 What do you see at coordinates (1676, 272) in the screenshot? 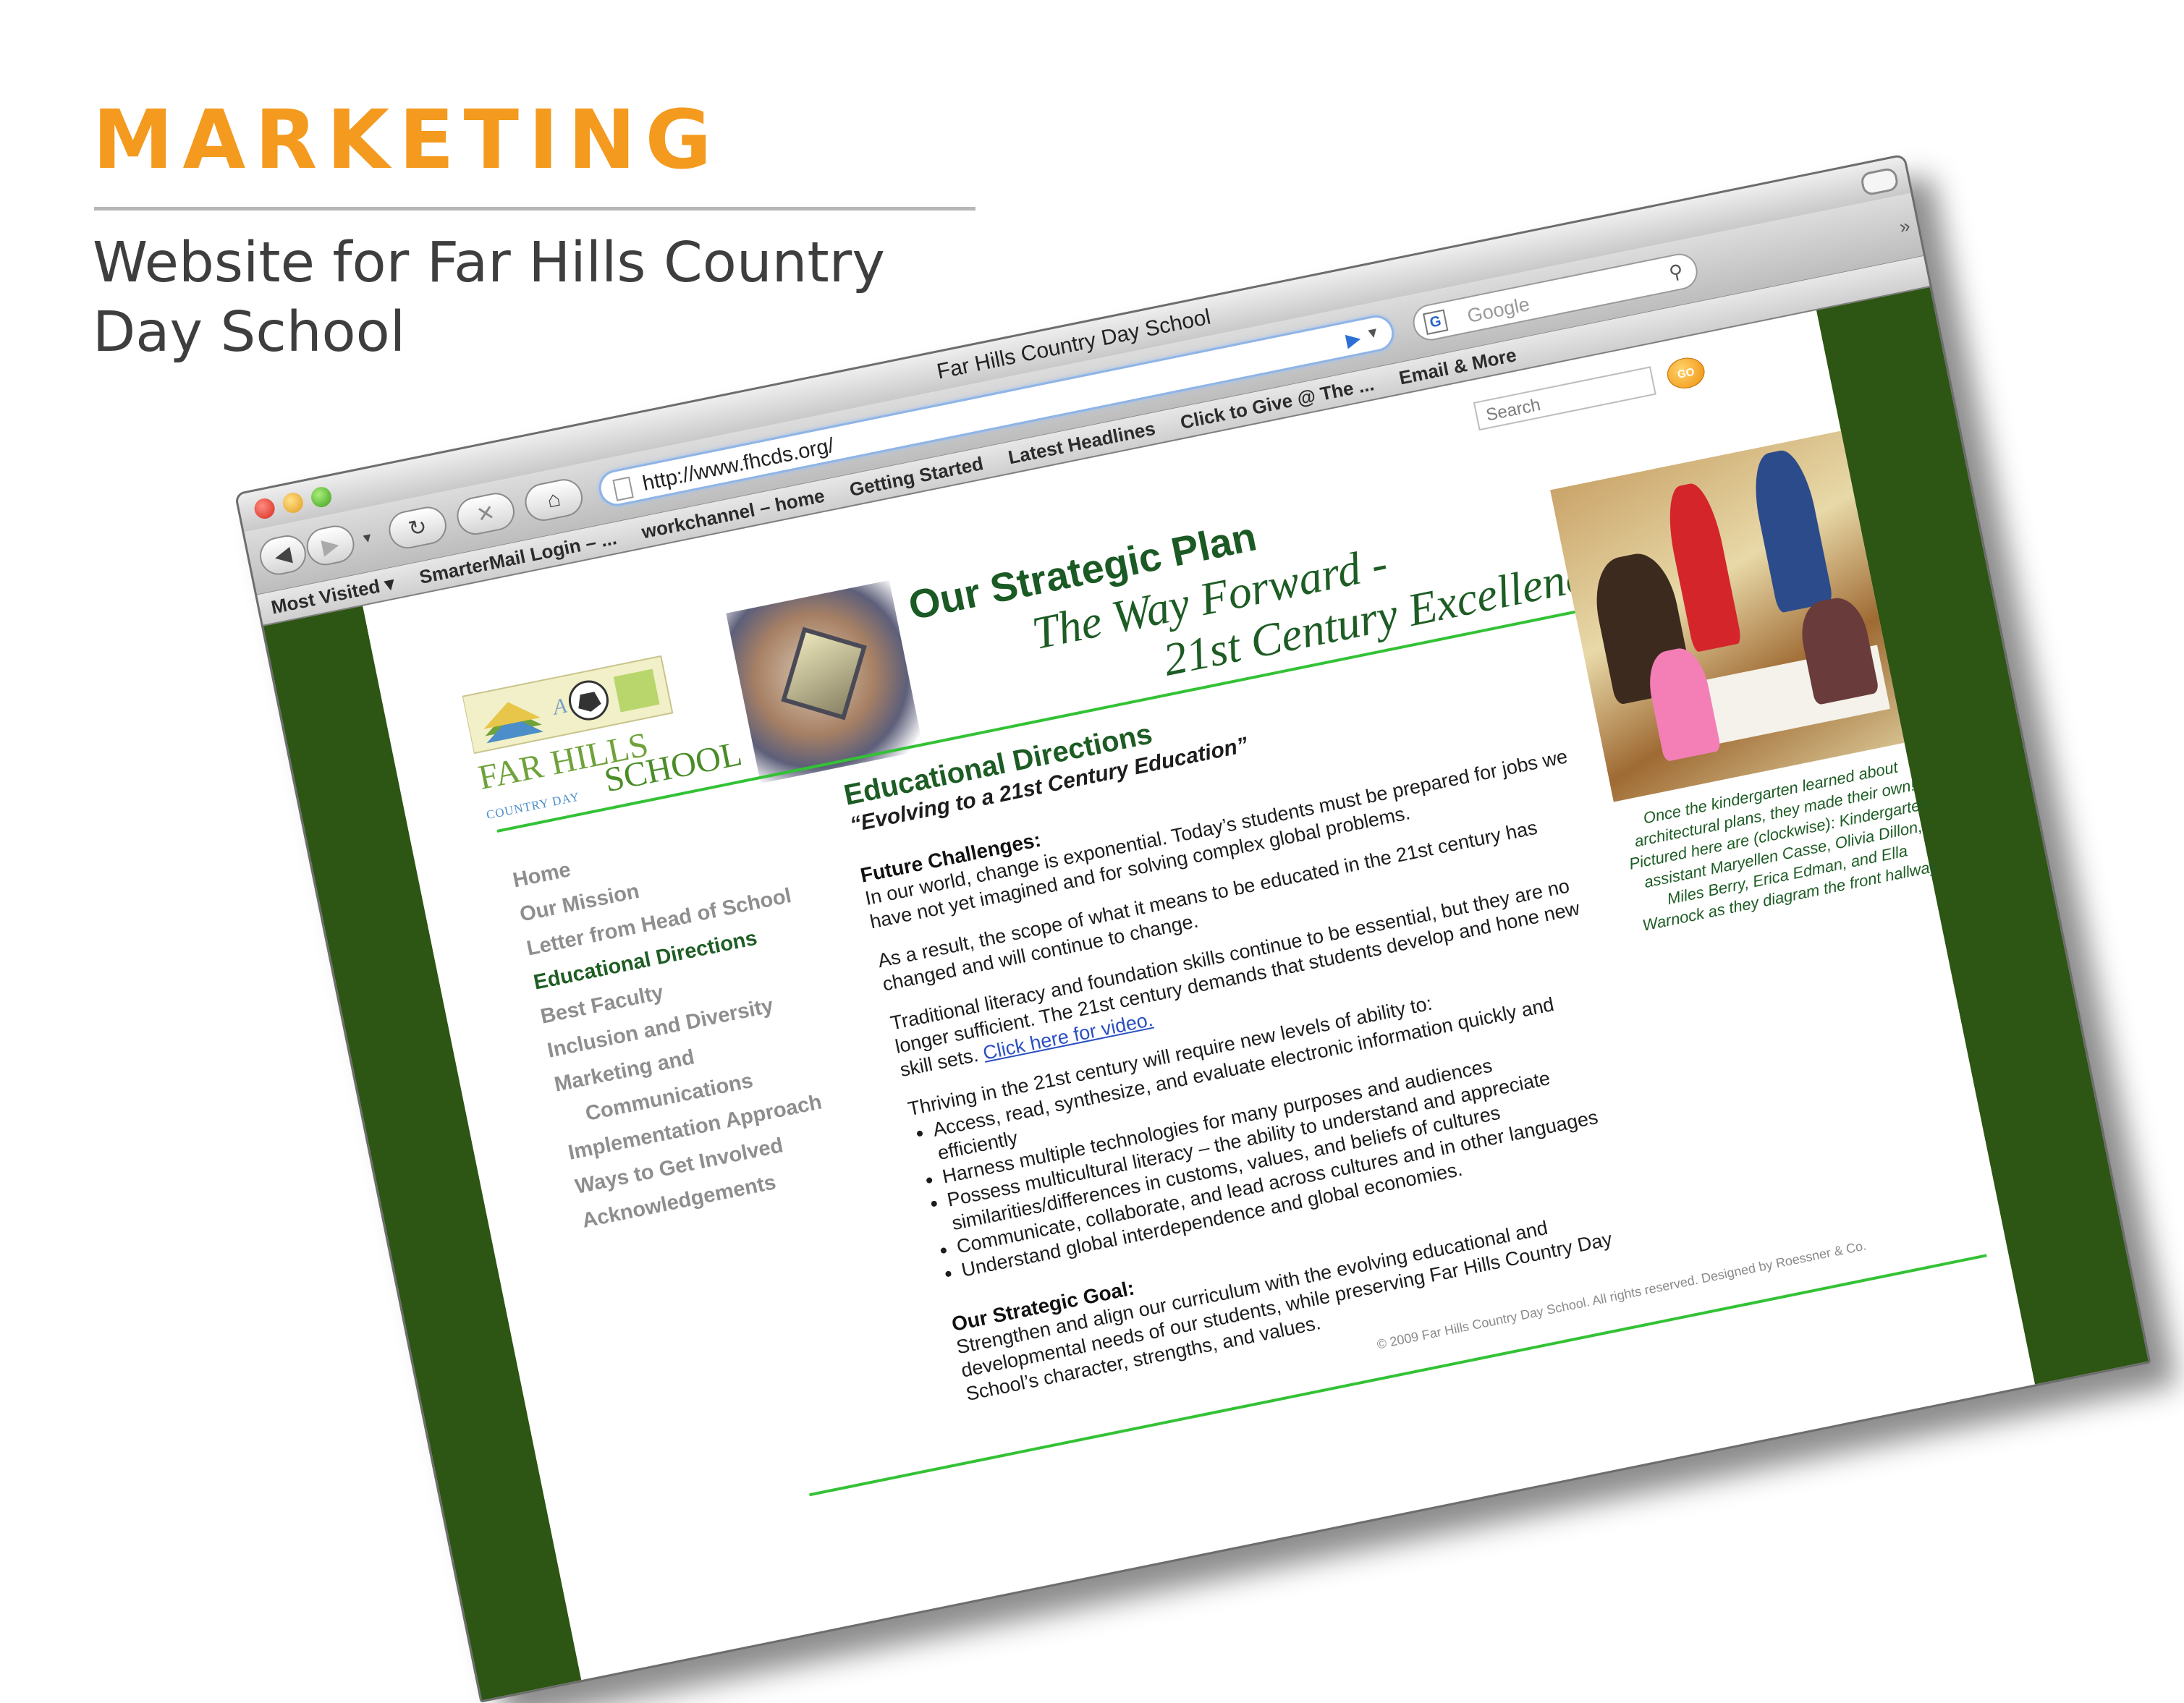
I see `search-icon: ⚲` at bounding box center [1676, 272].